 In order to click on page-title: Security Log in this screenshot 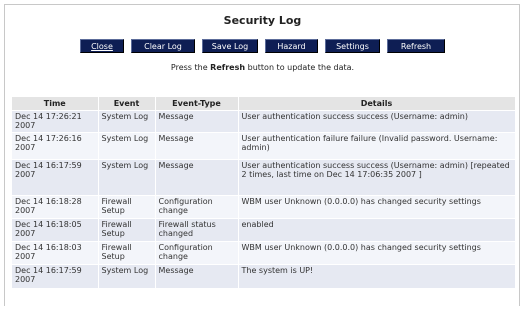, I will do `click(262, 20)`.